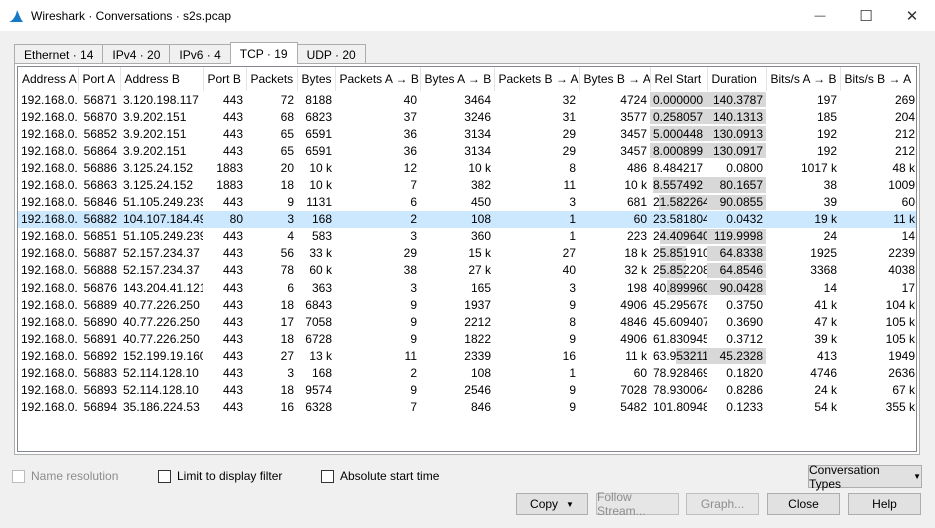 Image resolution: width=935 pixels, height=528 pixels. What do you see at coordinates (744, 304) in the screenshot?
I see `table-cell: 0.3750` at bounding box center [744, 304].